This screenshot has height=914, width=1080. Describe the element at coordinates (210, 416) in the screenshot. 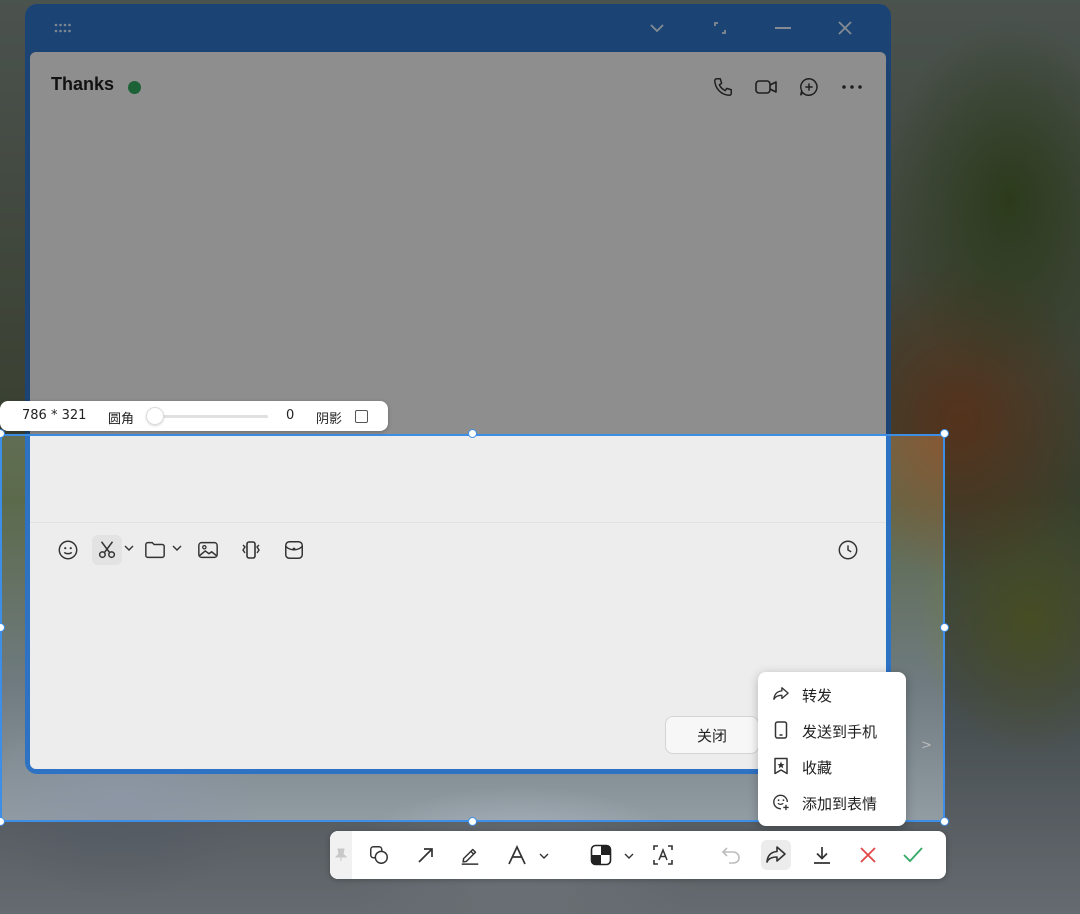

I see `corner-radius-slider` at that location.